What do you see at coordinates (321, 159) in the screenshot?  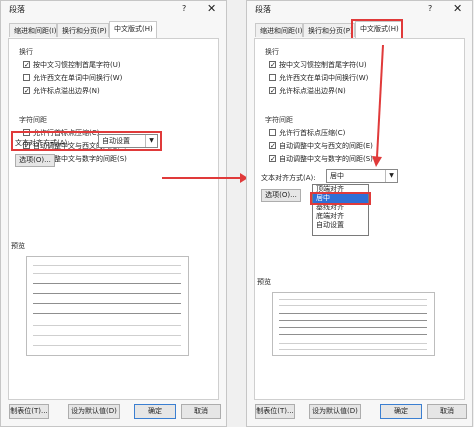 I see `option-auto-space-number: 自动调整中文与数字的间距(S)` at bounding box center [321, 159].